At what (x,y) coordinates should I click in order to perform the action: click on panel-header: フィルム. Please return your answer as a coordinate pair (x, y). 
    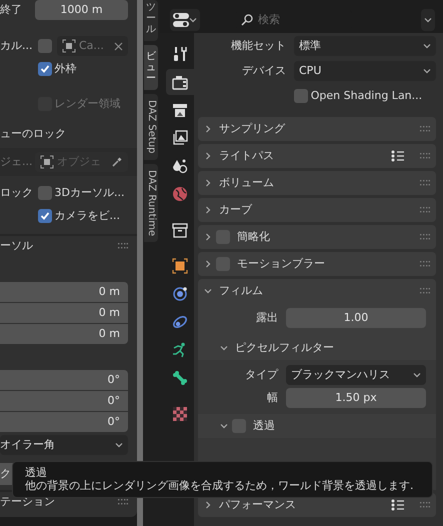
    Looking at the image, I should click on (317, 291).